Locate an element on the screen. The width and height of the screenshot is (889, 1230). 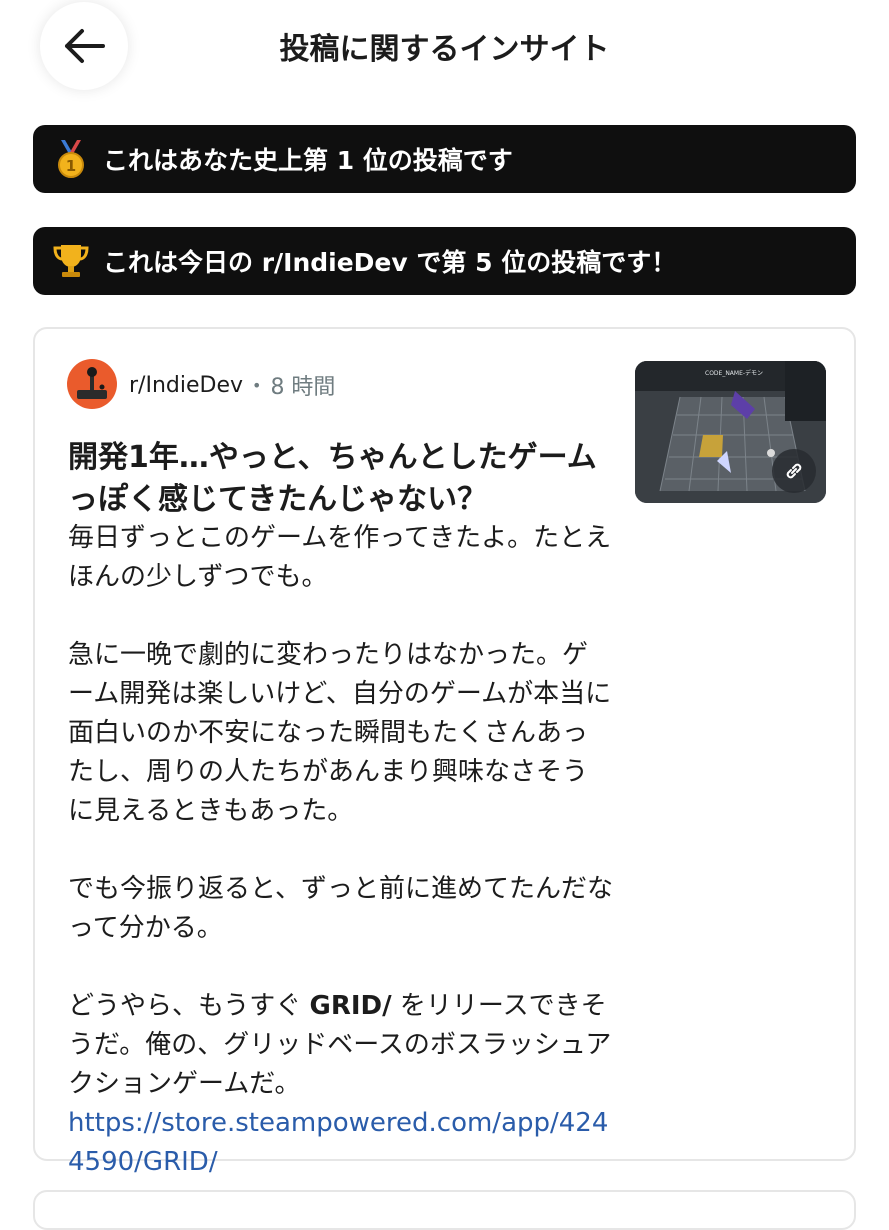
link-icon is located at coordinates (794, 471).